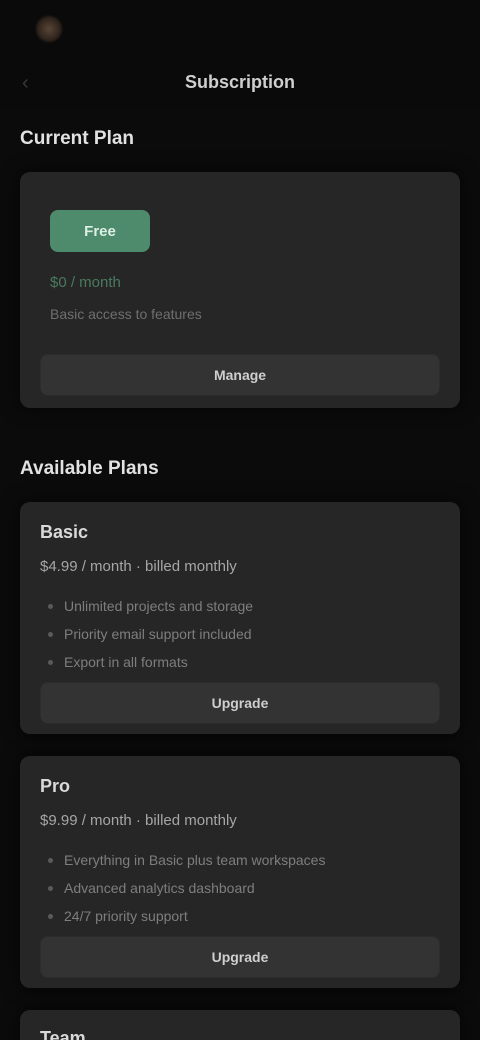 The height and width of the screenshot is (1040, 480). I want to click on feature-item: Priority email support included, so click(150, 634).